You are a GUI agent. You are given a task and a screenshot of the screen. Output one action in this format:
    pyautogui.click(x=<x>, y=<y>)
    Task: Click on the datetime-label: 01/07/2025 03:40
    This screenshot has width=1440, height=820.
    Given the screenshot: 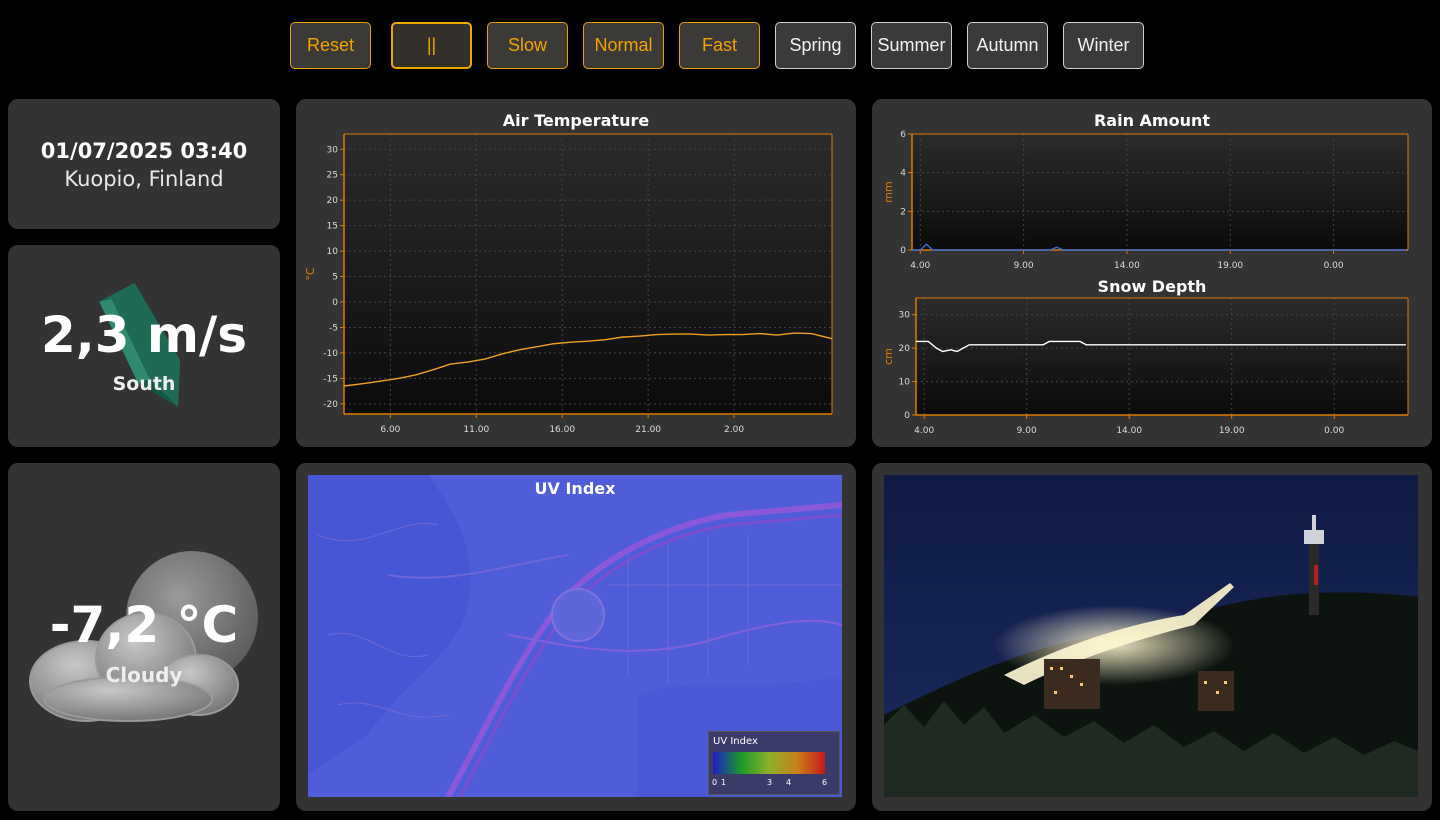 What is the action you would take?
    pyautogui.click(x=144, y=151)
    